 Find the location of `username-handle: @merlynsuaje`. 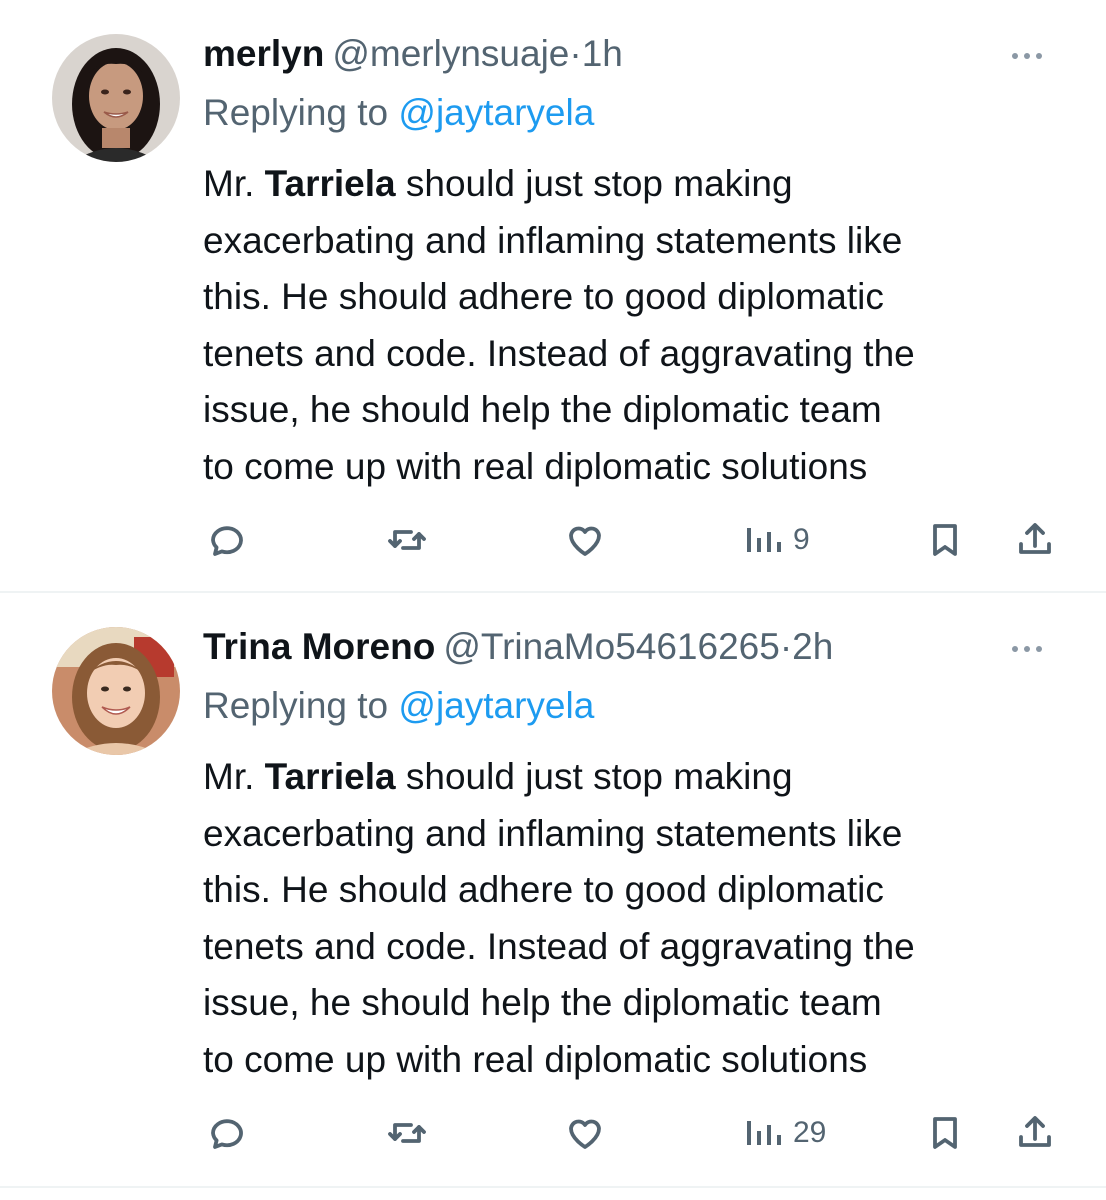

username-handle: @merlynsuaje is located at coordinates (450, 53).